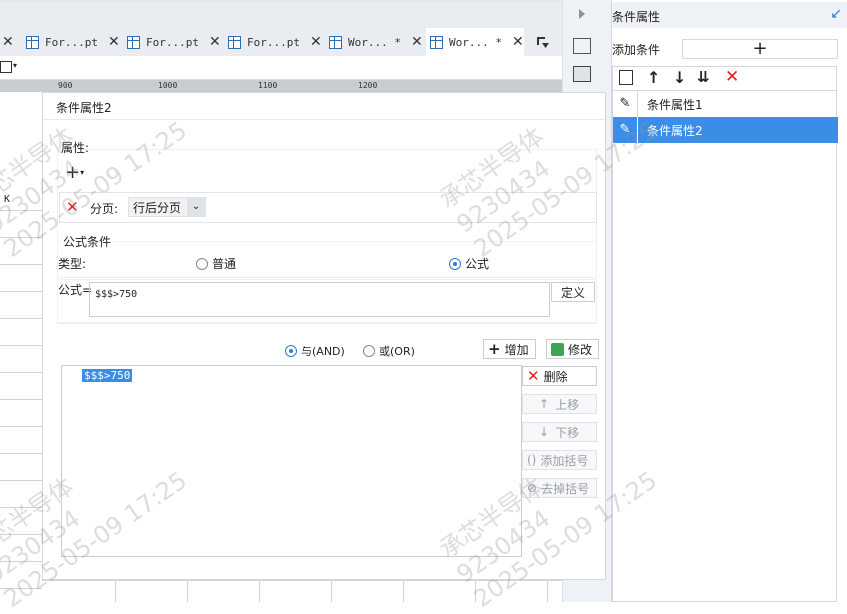 Image resolution: width=847 pixels, height=614 pixels. I want to click on condition-attribute-item-1: ✎ 条件属性1, so click(725, 104).